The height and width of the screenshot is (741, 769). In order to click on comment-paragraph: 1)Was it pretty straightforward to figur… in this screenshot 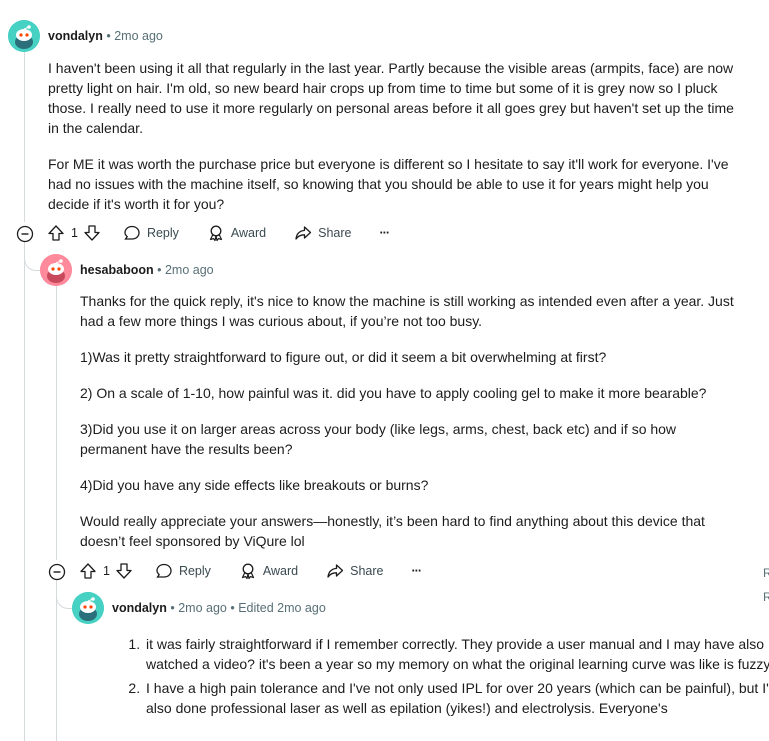, I will do `click(343, 357)`.